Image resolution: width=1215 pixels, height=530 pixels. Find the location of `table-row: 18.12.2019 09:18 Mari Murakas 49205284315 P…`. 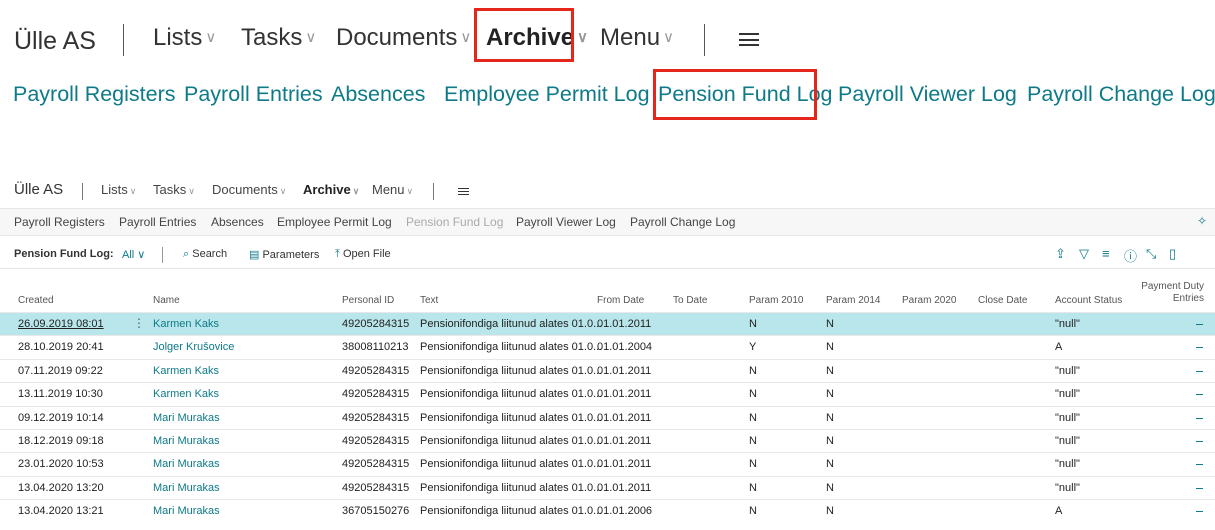

table-row: 18.12.2019 09:18 Mari Murakas 49205284315 P… is located at coordinates (607, 440).